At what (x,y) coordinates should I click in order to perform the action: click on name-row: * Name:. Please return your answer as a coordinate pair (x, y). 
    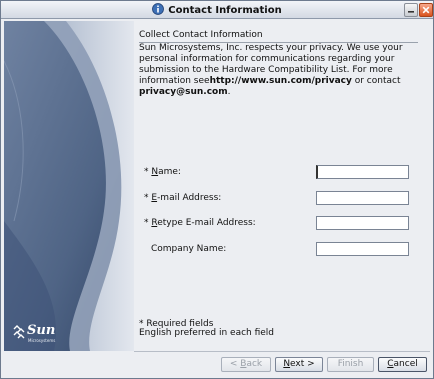
    Looking at the image, I should click on (277, 172).